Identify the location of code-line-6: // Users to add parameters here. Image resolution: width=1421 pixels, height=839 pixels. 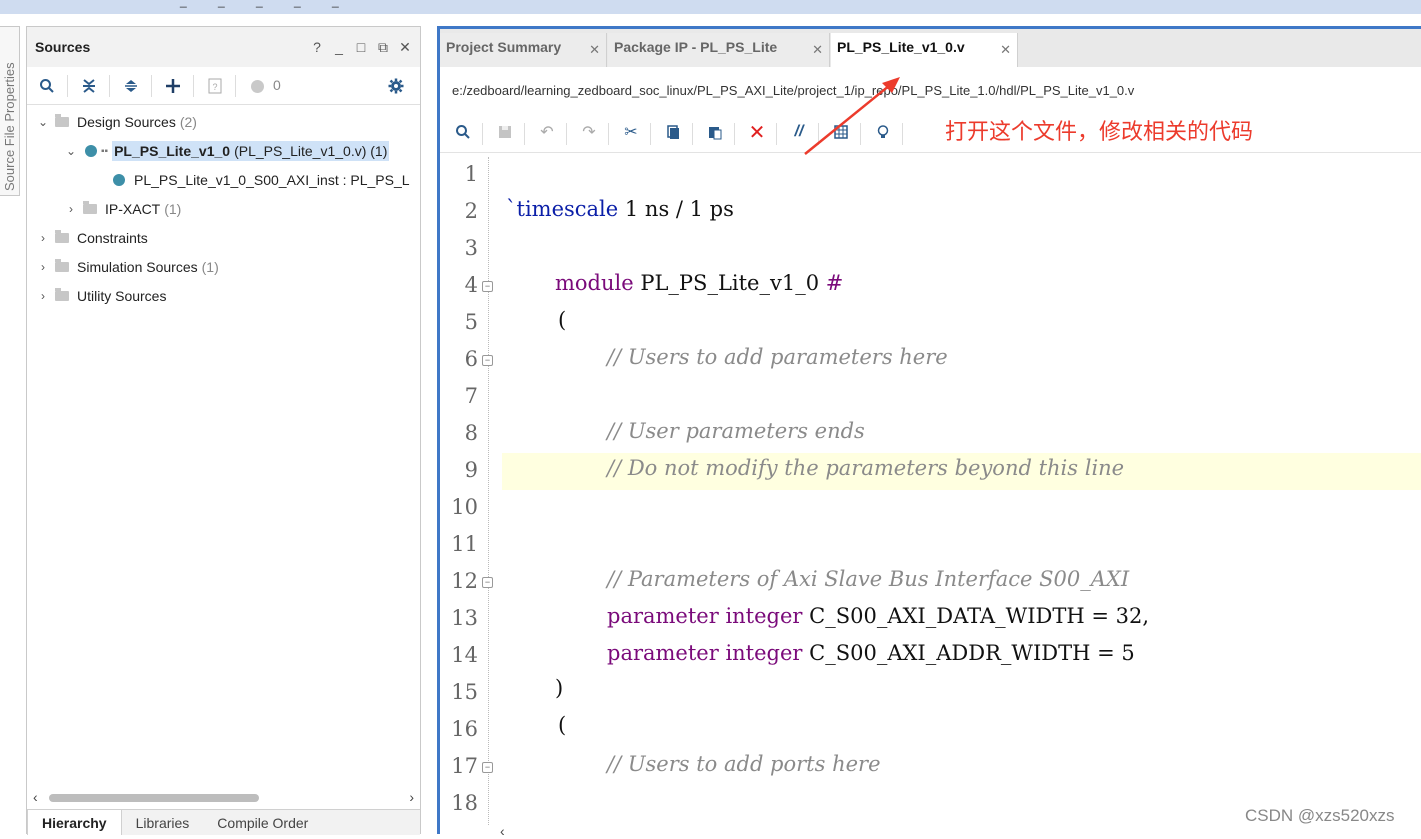
(777, 357).